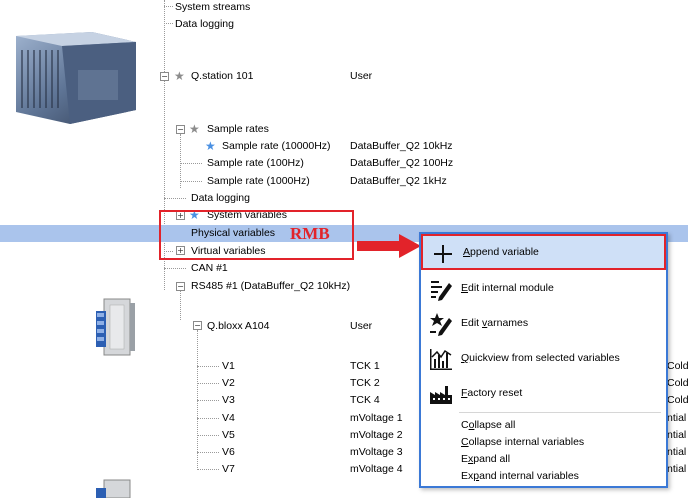  Describe the element at coordinates (441, 359) in the screenshot. I see `quickview-chart-icon` at that location.